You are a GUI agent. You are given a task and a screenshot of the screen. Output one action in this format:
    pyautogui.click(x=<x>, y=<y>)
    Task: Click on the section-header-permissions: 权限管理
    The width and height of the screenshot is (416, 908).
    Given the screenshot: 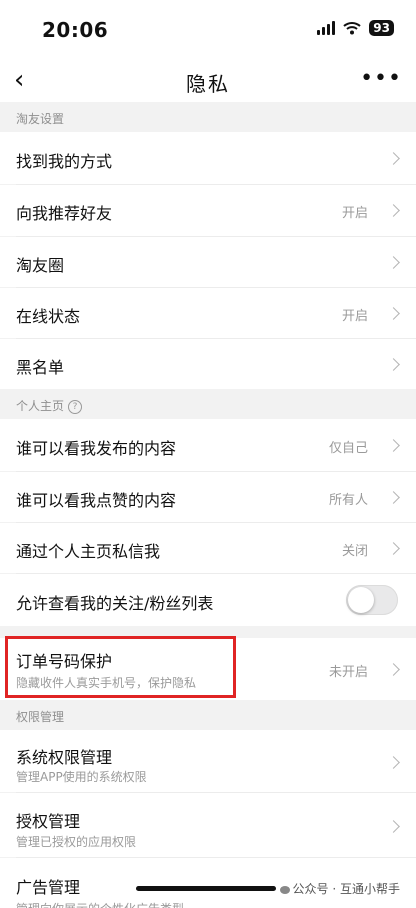 What is the action you would take?
    pyautogui.click(x=208, y=715)
    